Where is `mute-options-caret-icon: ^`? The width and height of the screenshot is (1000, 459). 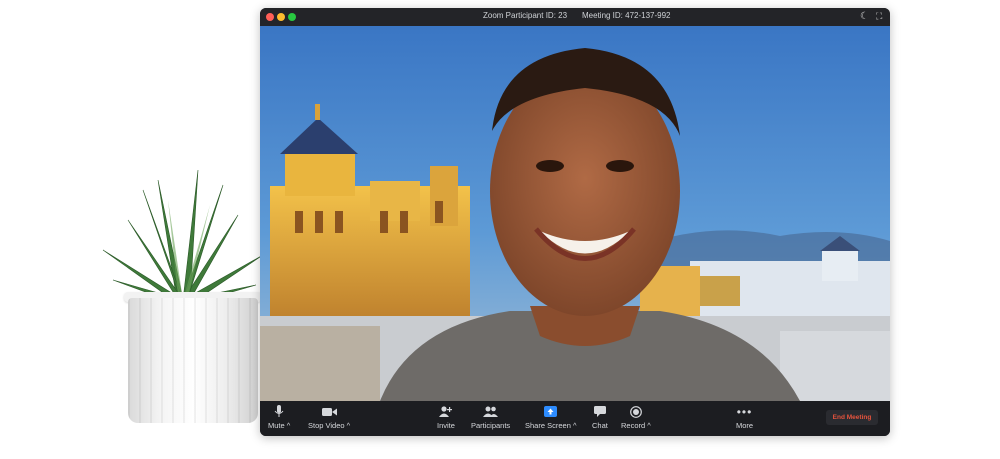
mute-options-caret-icon: ^ is located at coordinates (289, 425).